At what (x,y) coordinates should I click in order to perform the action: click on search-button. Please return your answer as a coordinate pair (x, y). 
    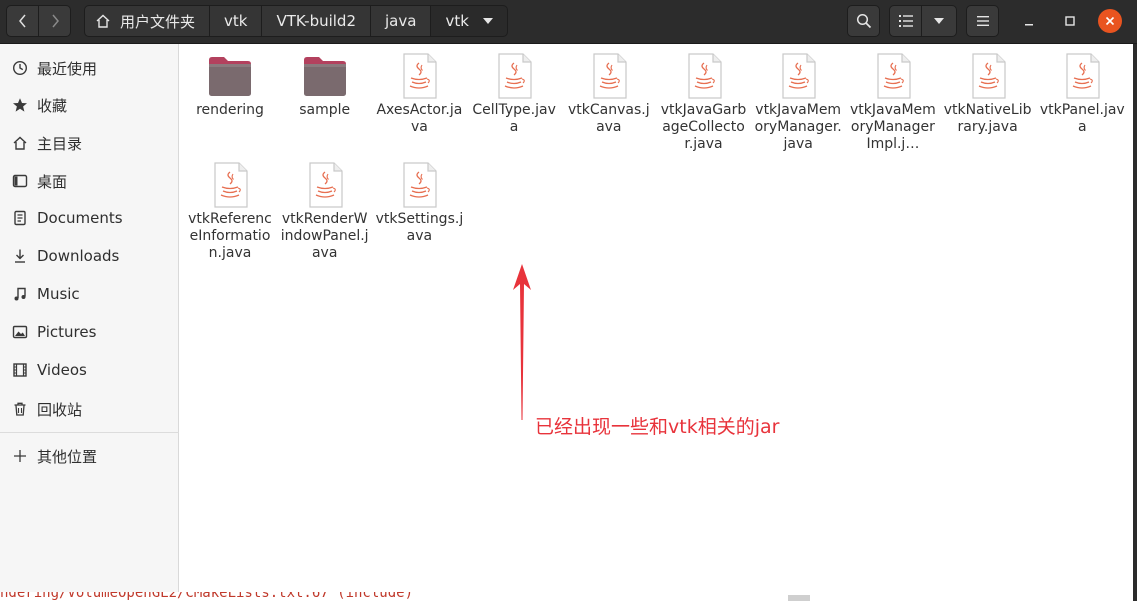
    Looking at the image, I should click on (863, 21).